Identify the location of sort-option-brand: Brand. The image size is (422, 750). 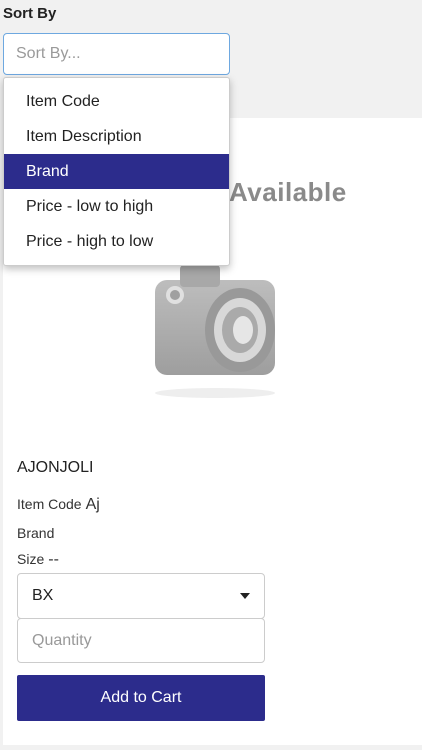
(116, 171).